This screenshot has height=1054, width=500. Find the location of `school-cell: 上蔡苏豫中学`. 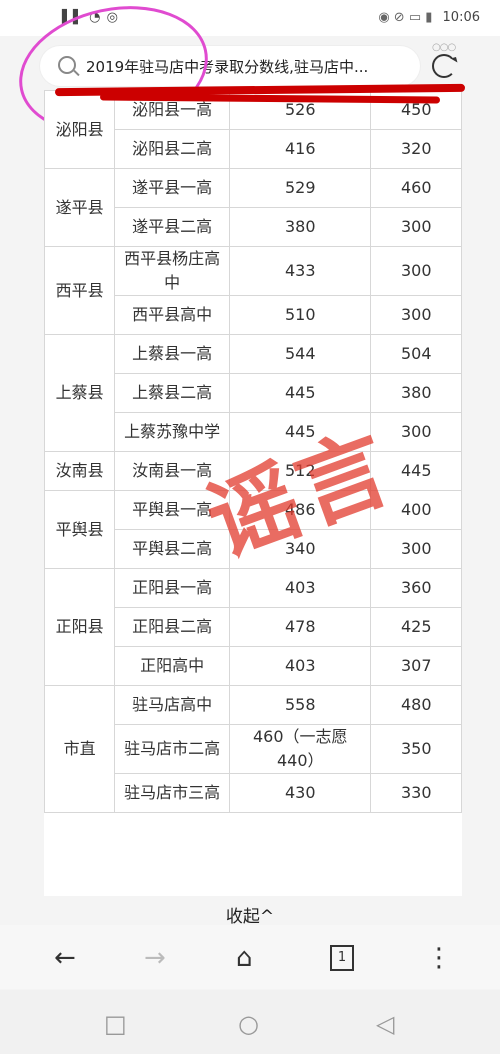

school-cell: 上蔡苏豫中学 is located at coordinates (172, 432).